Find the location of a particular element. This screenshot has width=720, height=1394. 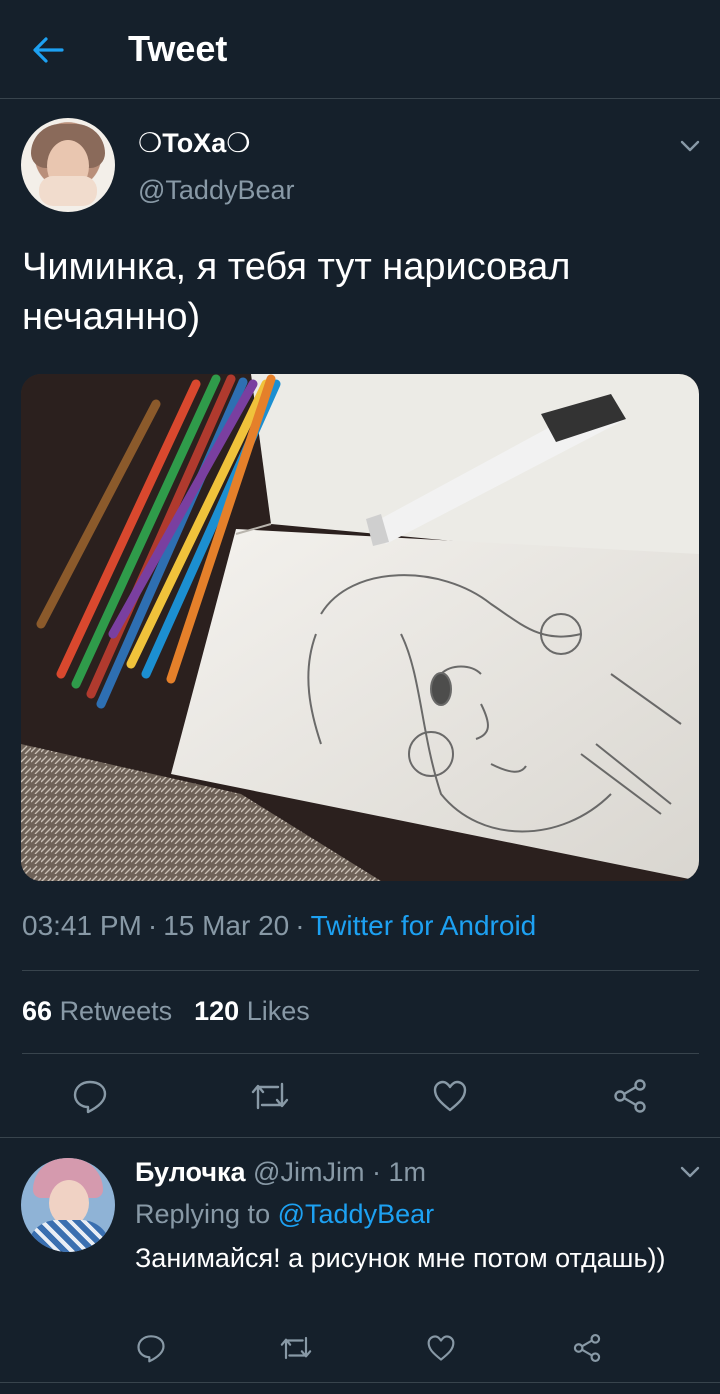

like-button is located at coordinates (450, 1096).